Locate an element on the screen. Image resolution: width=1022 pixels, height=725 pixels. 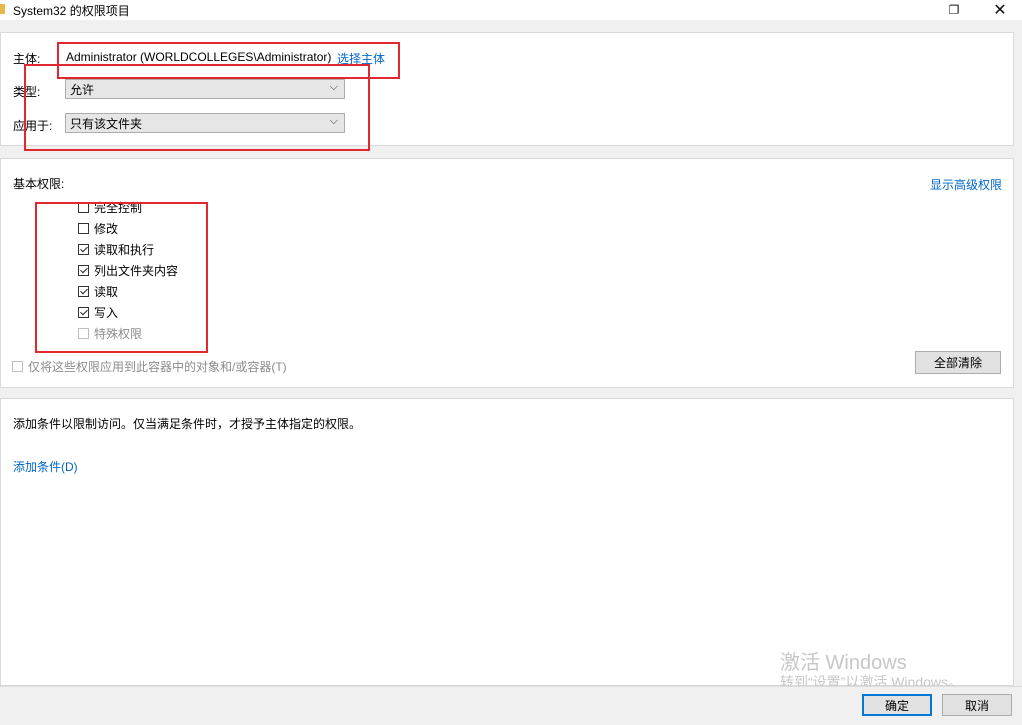
checkbox-full-control is located at coordinates (83, 207).